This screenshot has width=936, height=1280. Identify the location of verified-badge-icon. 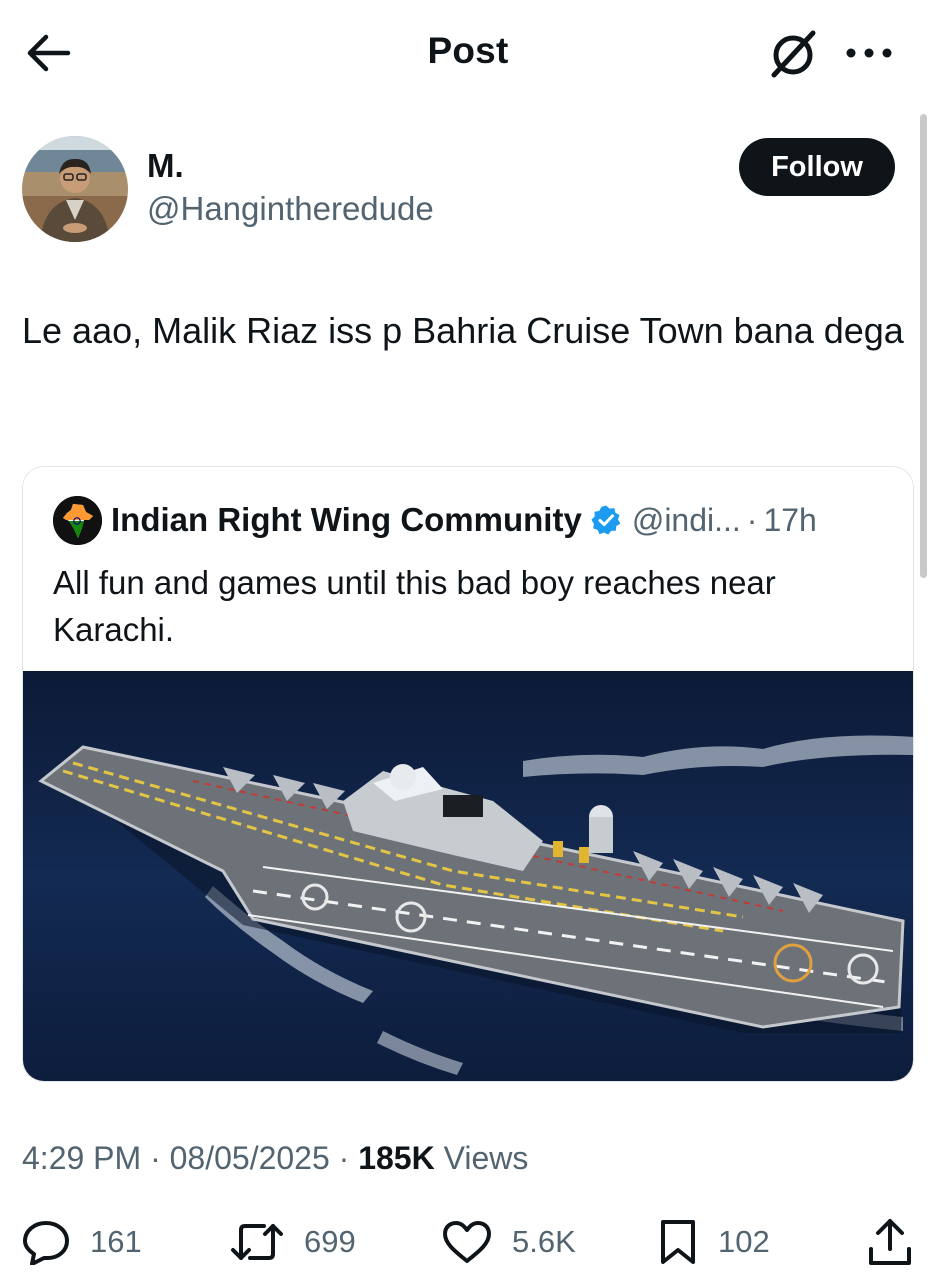
(606, 520).